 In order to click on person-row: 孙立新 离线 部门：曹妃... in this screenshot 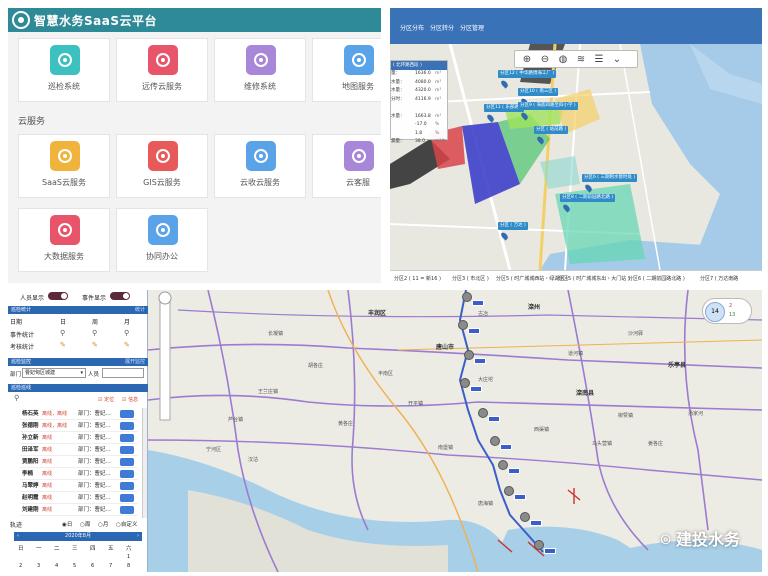, I will do `click(79, 438)`.